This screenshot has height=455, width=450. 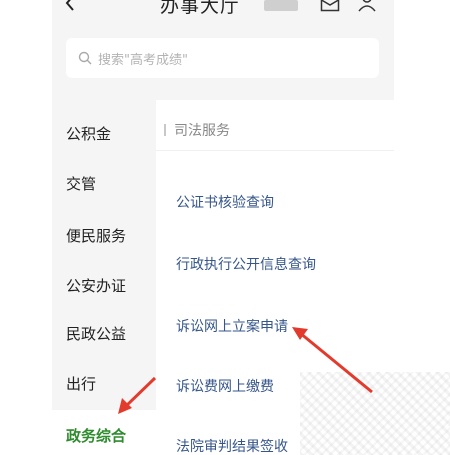 What do you see at coordinates (200, 8) in the screenshot?
I see `page-title: 办事大厅` at bounding box center [200, 8].